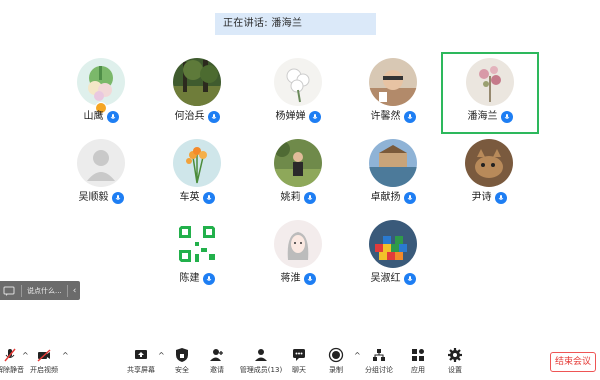 The height and width of the screenshot is (380, 600). I want to click on breakout-rooms-button: 分组讨论, so click(379, 361).